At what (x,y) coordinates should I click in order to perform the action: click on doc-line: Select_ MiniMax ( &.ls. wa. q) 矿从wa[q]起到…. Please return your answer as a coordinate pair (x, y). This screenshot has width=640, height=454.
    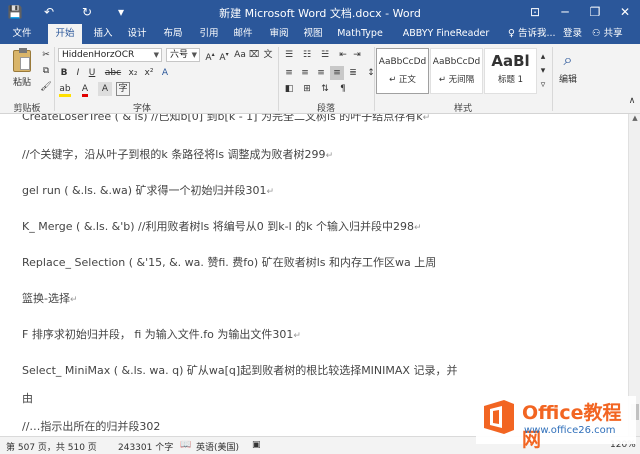
    Looking at the image, I should click on (239, 370).